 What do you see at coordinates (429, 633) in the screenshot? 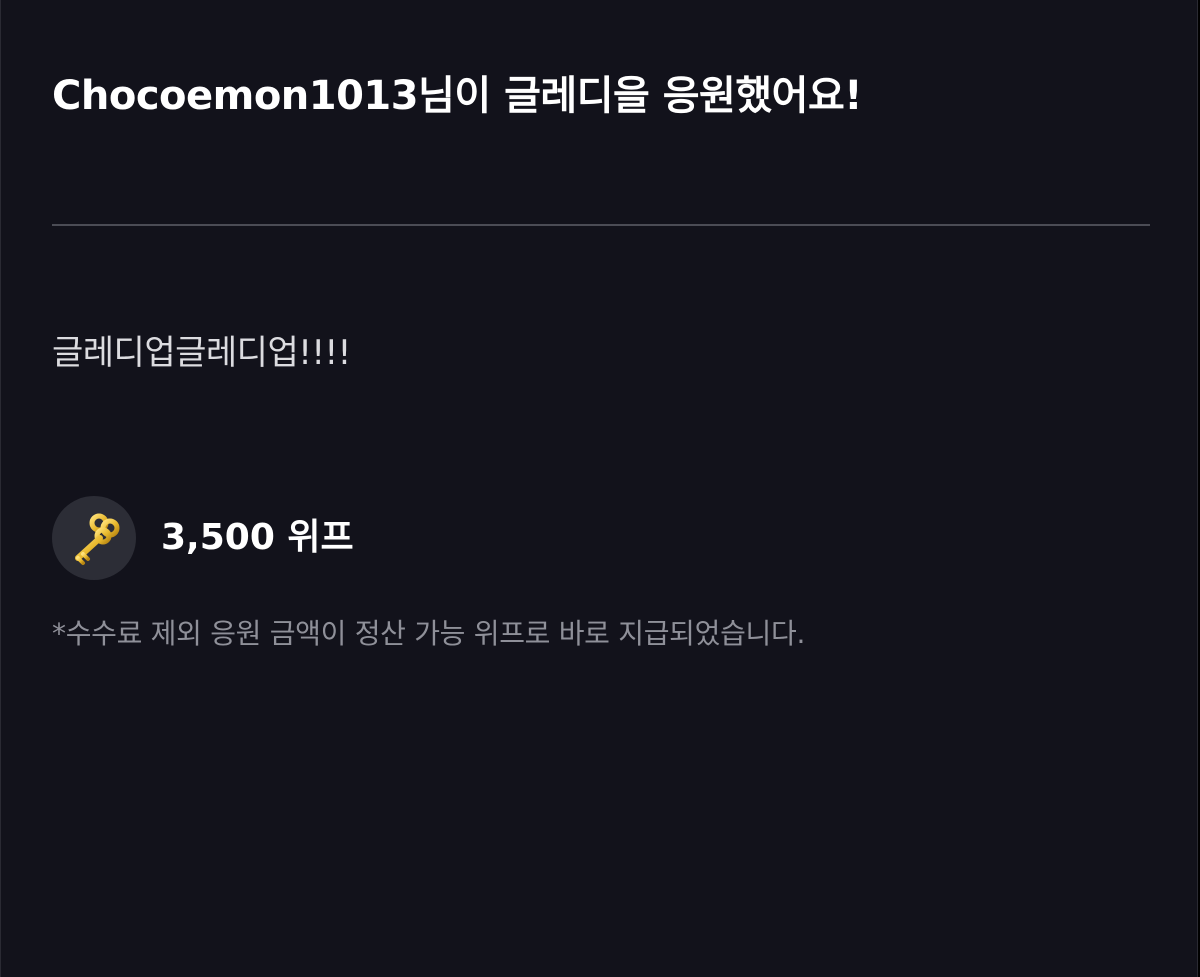
I see `fee-notice: *수수료 제외 응원 금액이 정산 가능 위프로 바로 지급되었습니다.` at bounding box center [429, 633].